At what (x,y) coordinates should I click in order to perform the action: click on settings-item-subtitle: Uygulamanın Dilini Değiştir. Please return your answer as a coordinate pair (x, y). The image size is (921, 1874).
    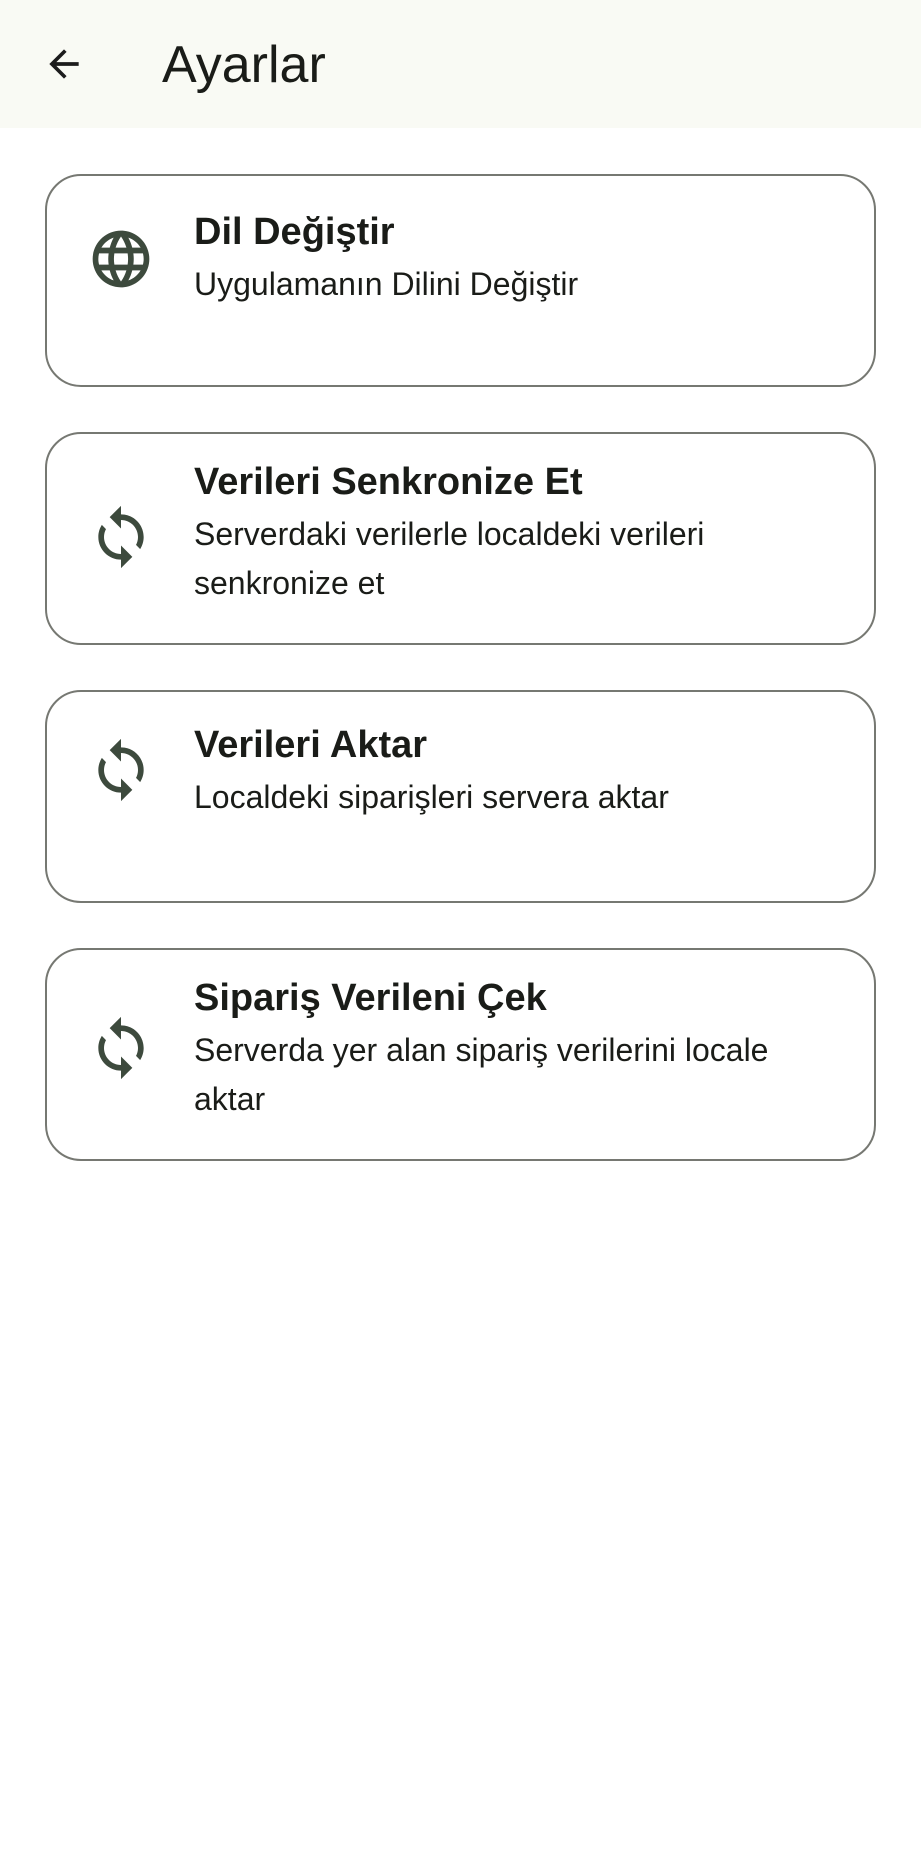
    Looking at the image, I should click on (386, 284).